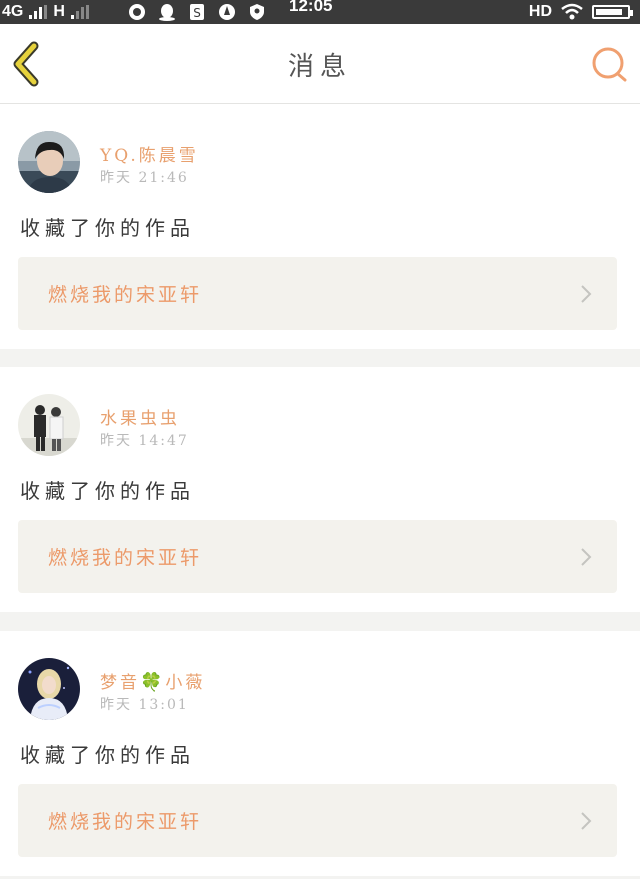  Describe the element at coordinates (540, 11) in the screenshot. I see `hd-voice-label: HD` at that location.